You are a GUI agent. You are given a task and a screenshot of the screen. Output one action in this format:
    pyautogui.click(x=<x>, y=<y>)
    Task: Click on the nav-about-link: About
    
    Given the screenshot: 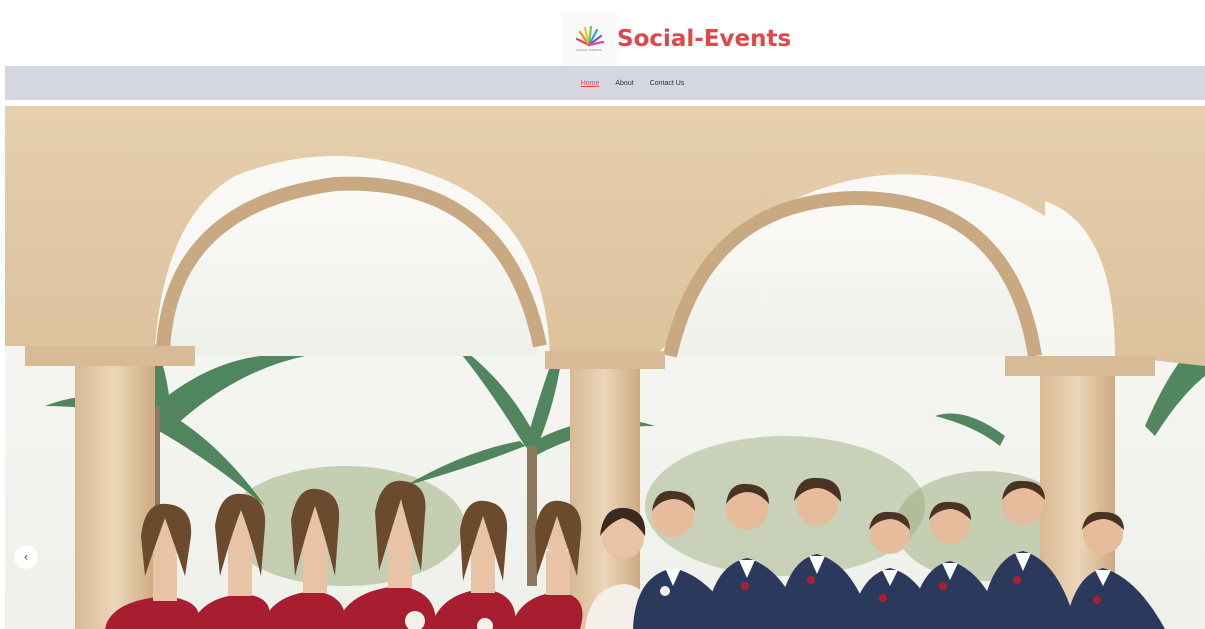 What is the action you would take?
    pyautogui.click(x=624, y=83)
    